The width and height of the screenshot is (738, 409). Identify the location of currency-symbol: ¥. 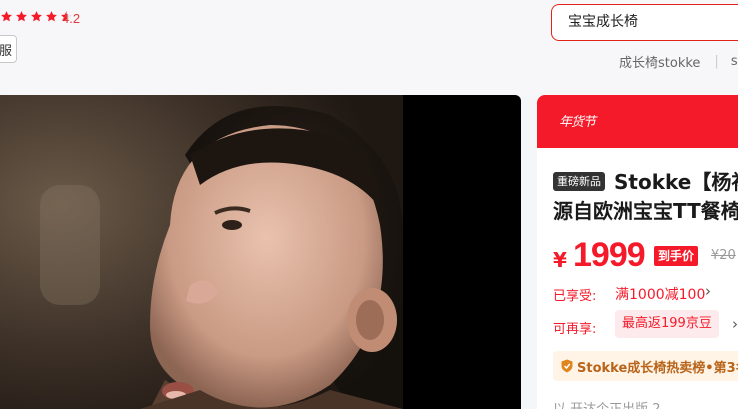
(560, 260).